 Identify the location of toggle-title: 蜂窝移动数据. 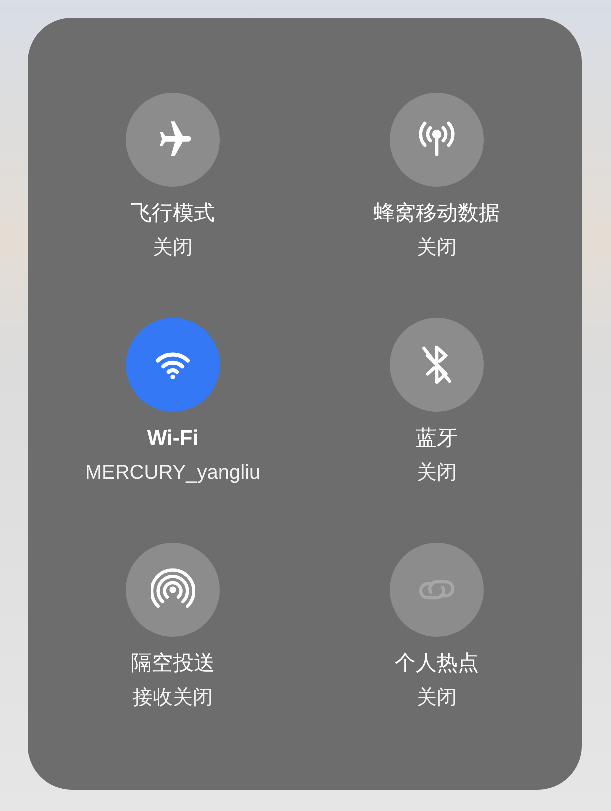
(437, 214).